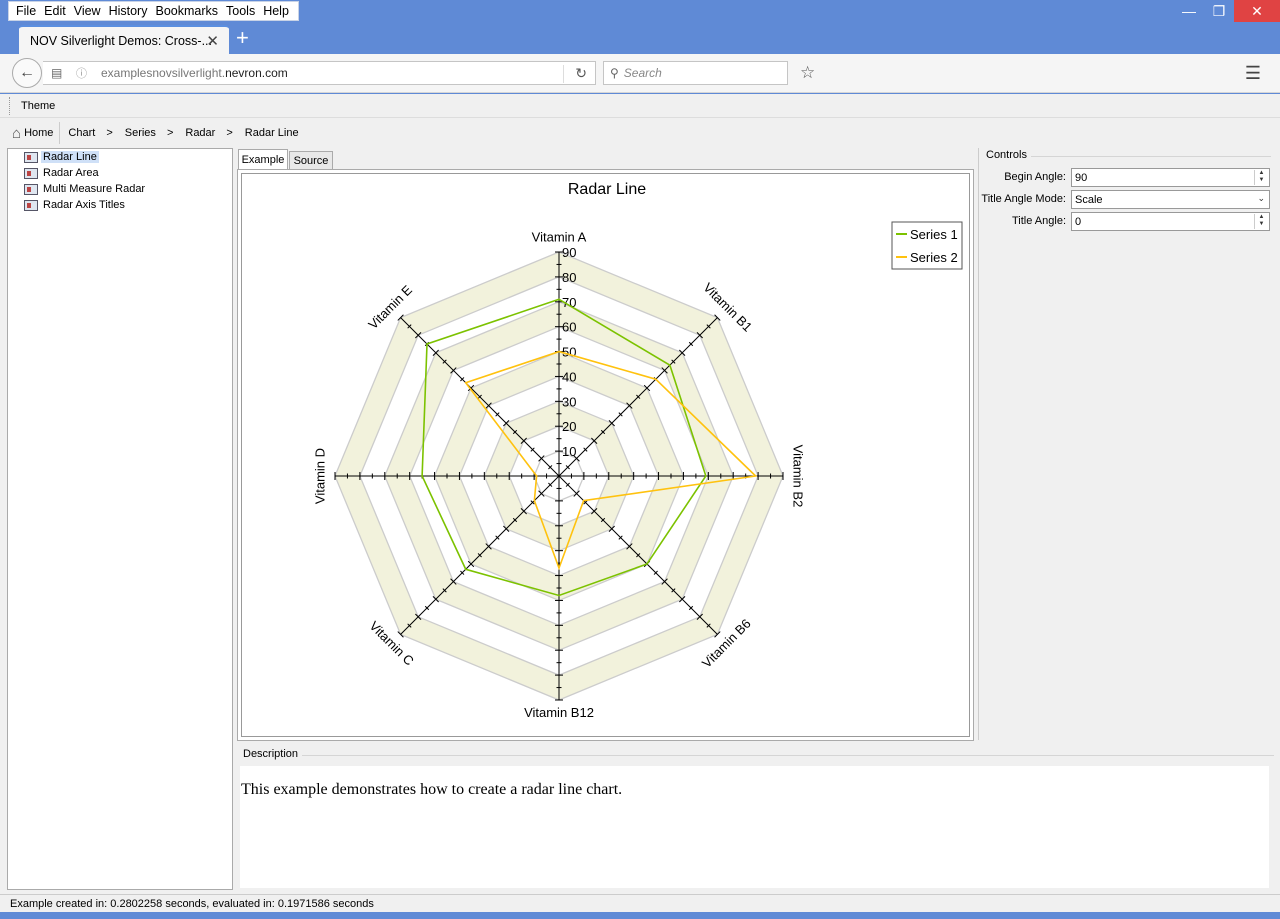 The width and height of the screenshot is (1280, 919). What do you see at coordinates (1189, 11) in the screenshot?
I see `minimize-icon: —` at bounding box center [1189, 11].